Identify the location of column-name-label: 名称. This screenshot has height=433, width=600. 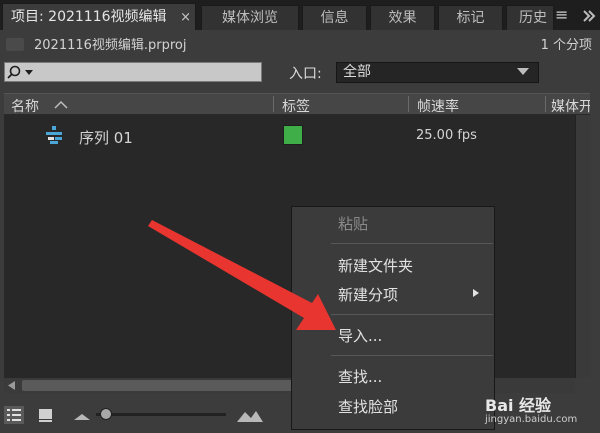
(25, 107).